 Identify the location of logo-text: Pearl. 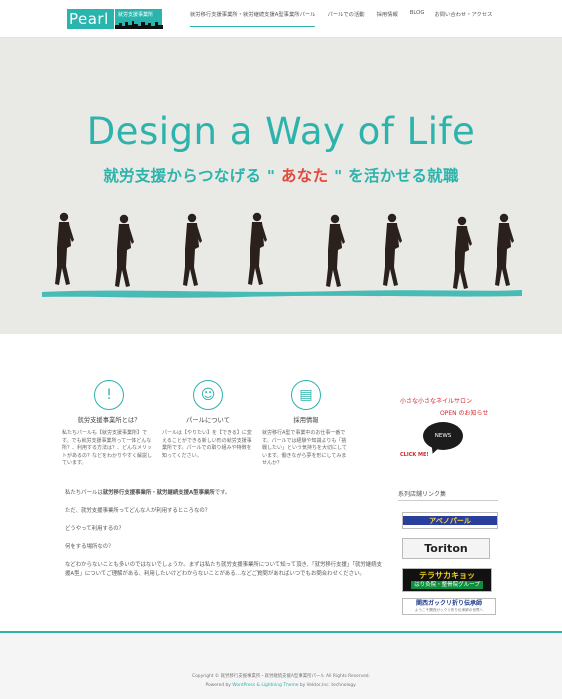
(90, 19).